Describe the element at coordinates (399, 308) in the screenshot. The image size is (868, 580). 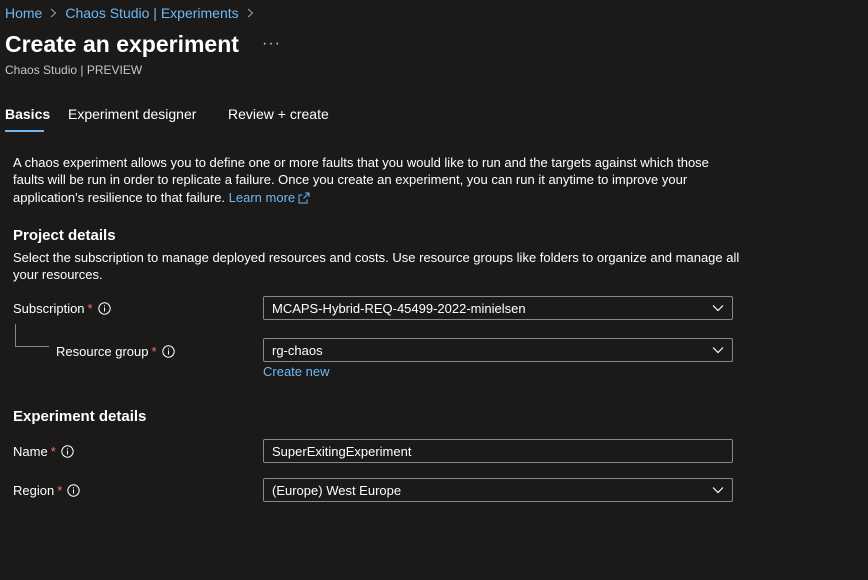
I see `subscription-value: MCAPS-Hybrid-REQ-45499-2022-minielsen` at that location.